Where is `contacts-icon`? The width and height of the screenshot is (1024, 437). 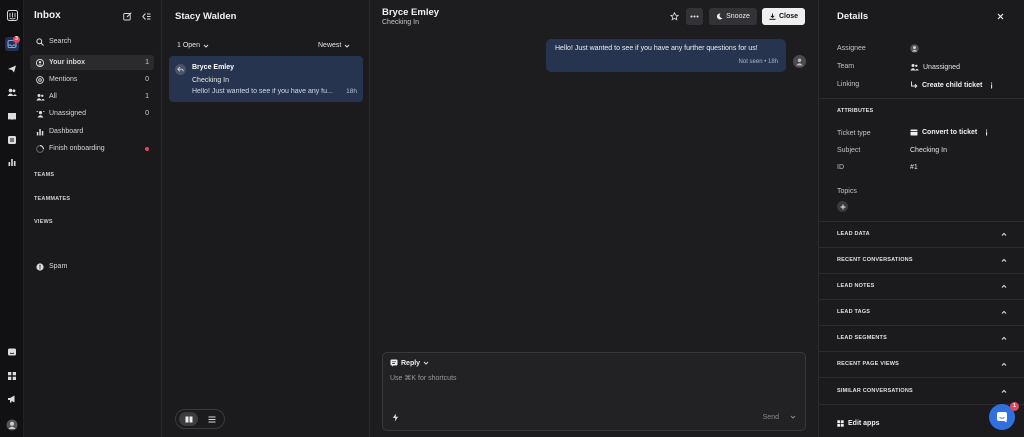 contacts-icon is located at coordinates (12, 92).